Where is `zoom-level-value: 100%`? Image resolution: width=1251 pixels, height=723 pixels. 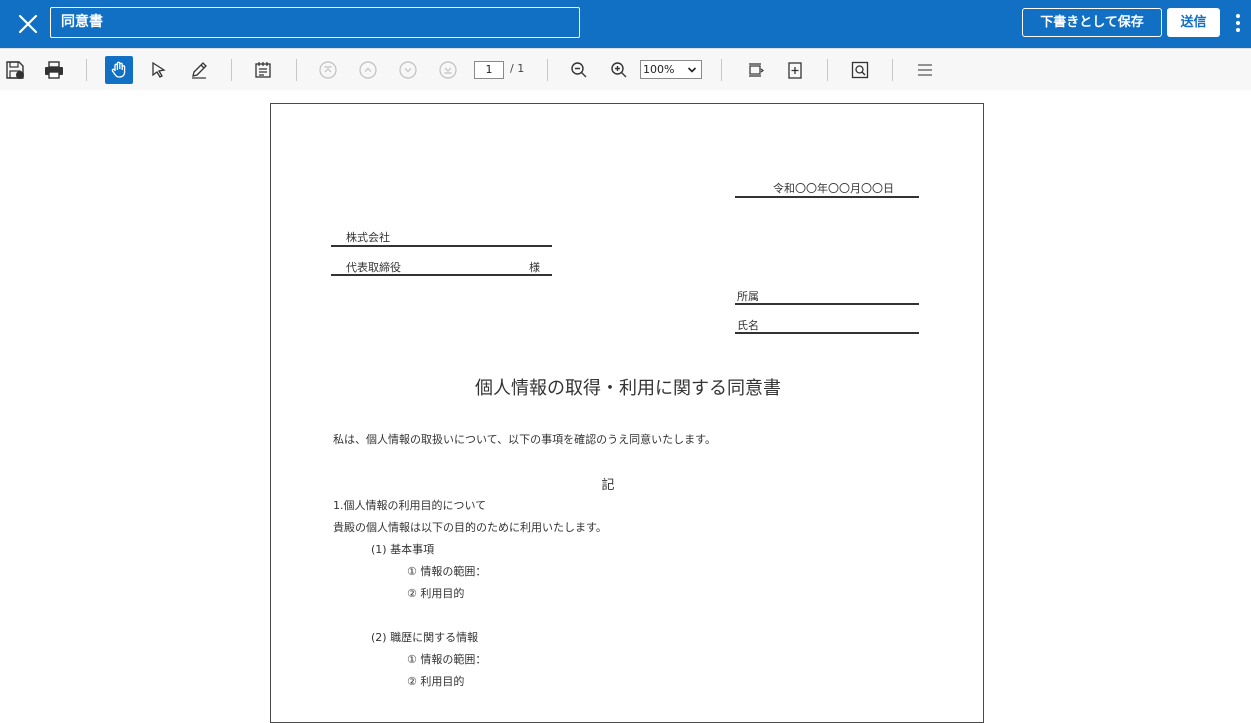 zoom-level-value: 100% is located at coordinates (659, 69).